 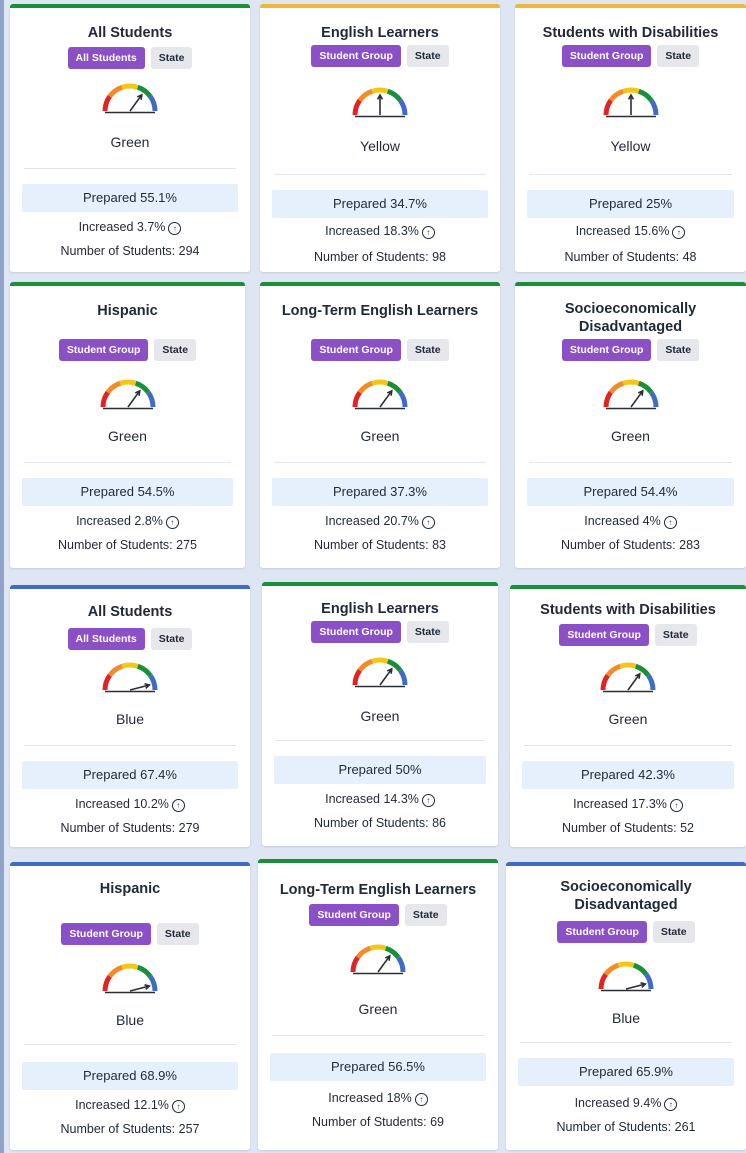 I want to click on change-indicator: Increased 2.8% ↑, so click(x=127, y=521).